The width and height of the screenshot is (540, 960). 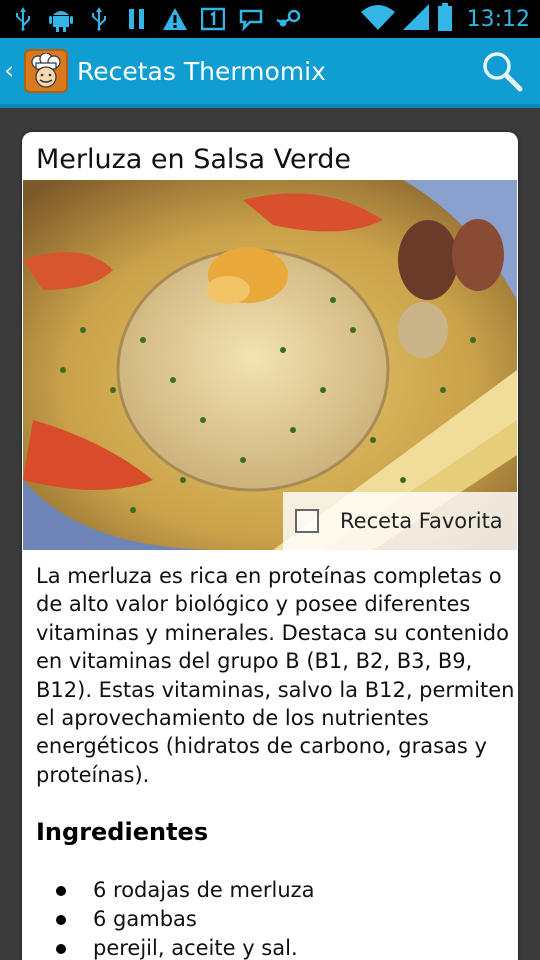 I want to click on system-status: 13:12, so click(x=445, y=19).